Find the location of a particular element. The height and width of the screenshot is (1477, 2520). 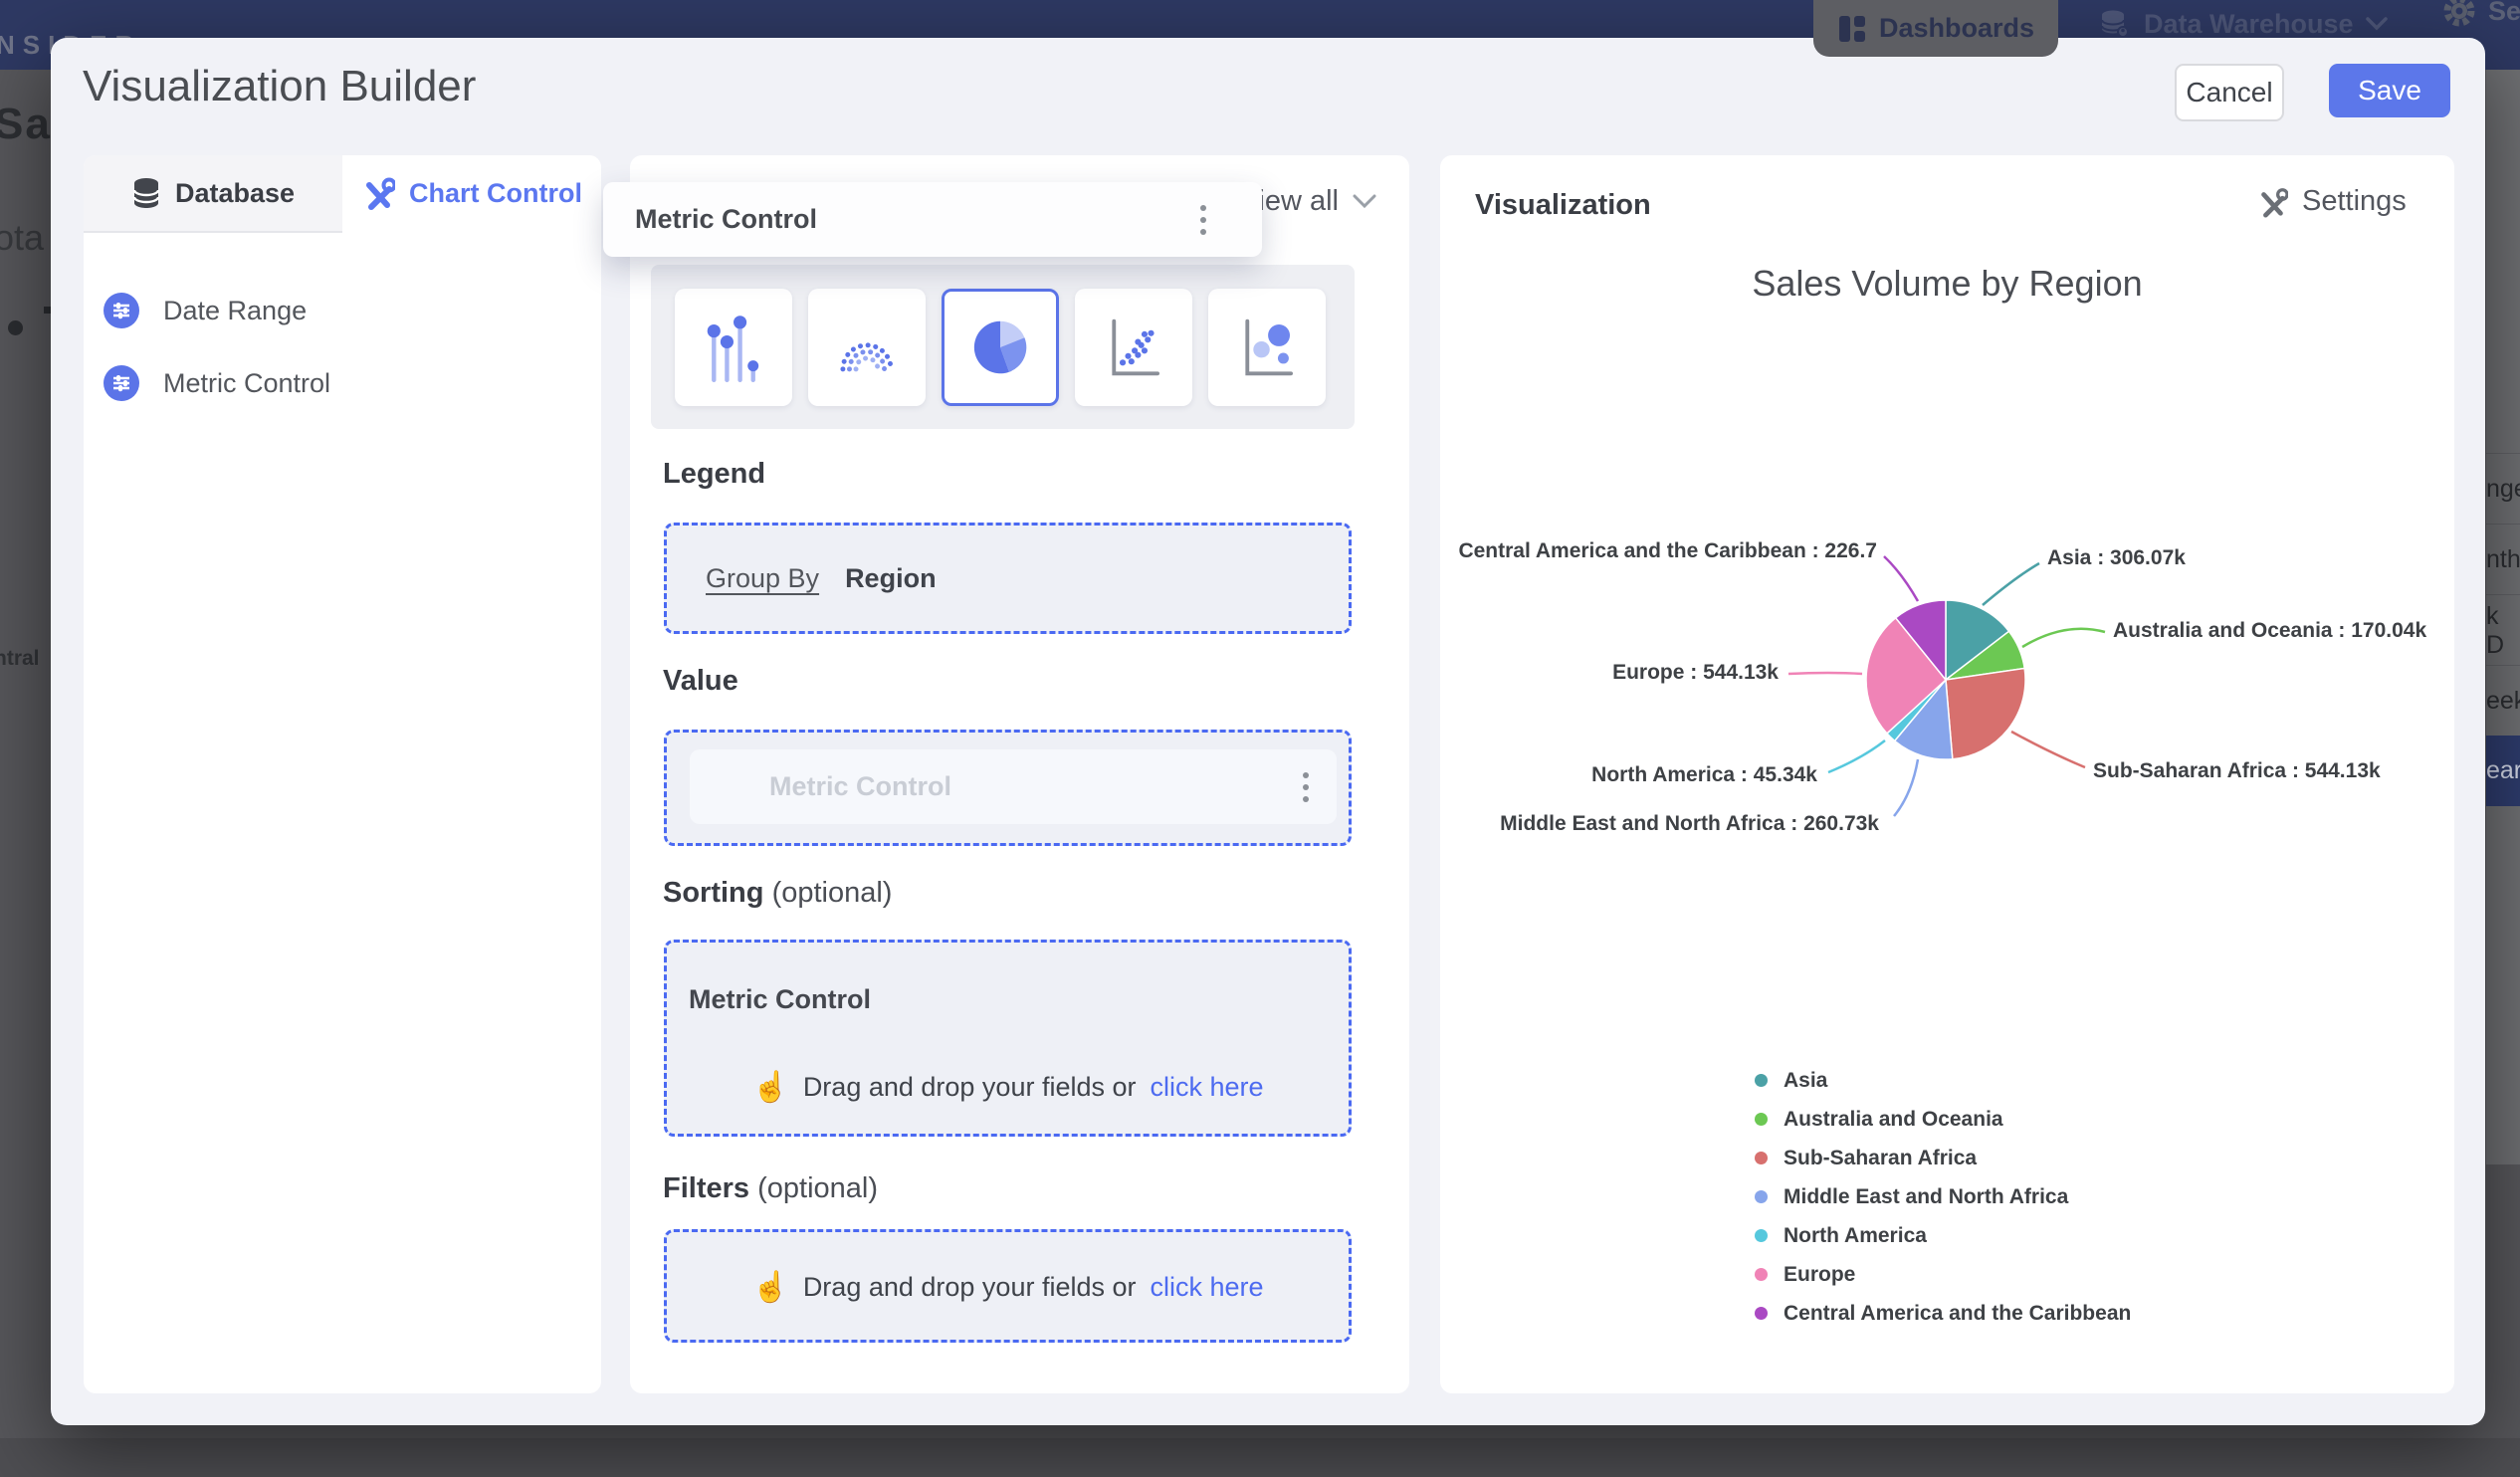

chart-type-scatter is located at coordinates (1133, 347).